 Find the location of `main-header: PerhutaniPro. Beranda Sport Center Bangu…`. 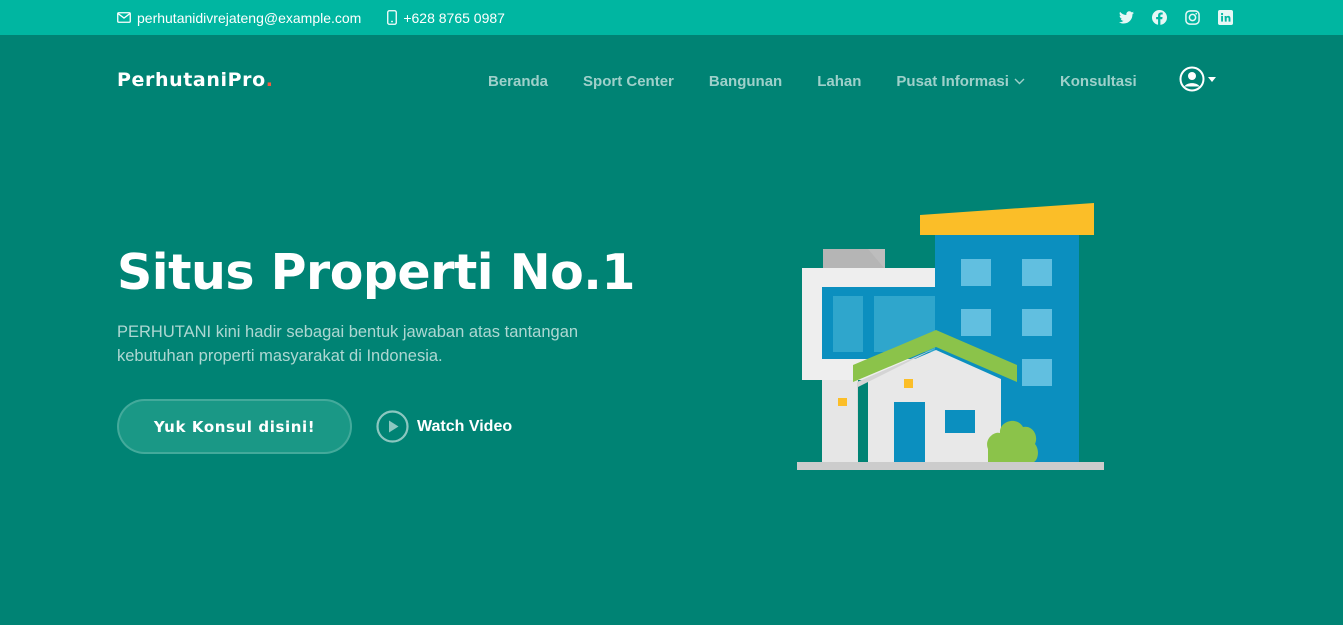

main-header: PerhutaniPro. Beranda Sport Center Bangu… is located at coordinates (671, 80).